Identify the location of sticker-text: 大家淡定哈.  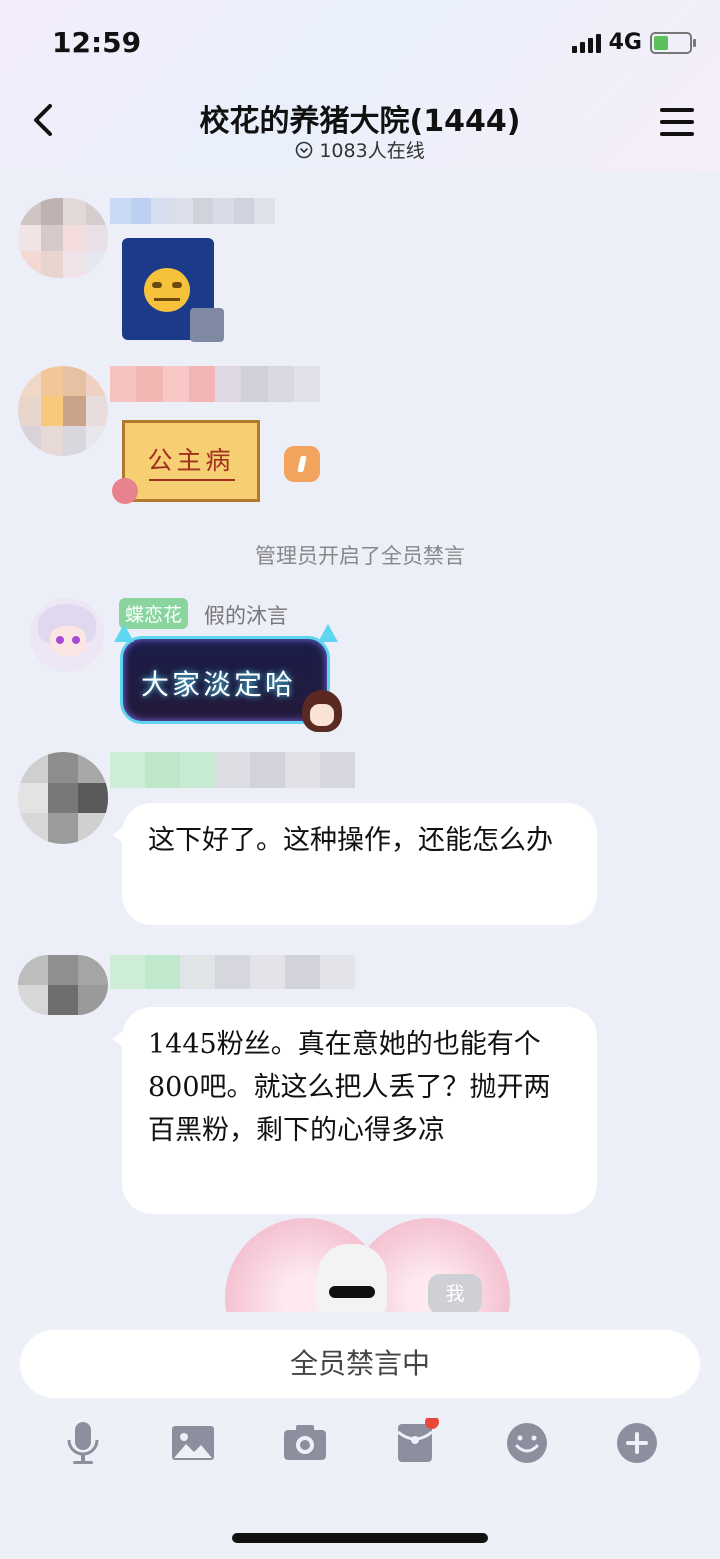
(219, 684).